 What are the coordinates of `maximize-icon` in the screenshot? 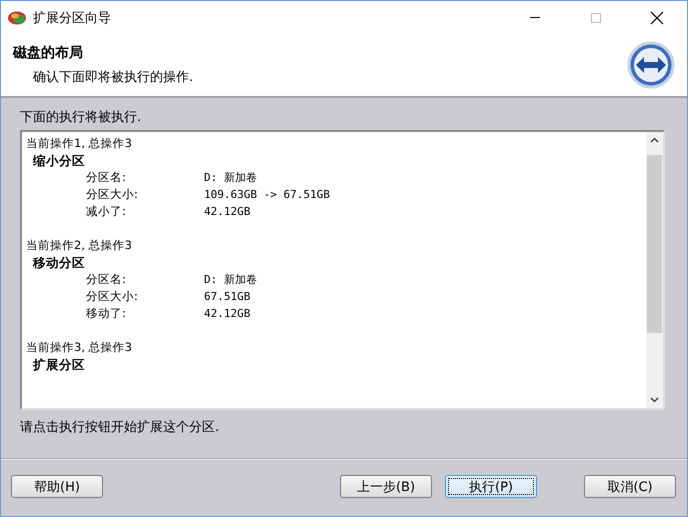 It's located at (596, 18).